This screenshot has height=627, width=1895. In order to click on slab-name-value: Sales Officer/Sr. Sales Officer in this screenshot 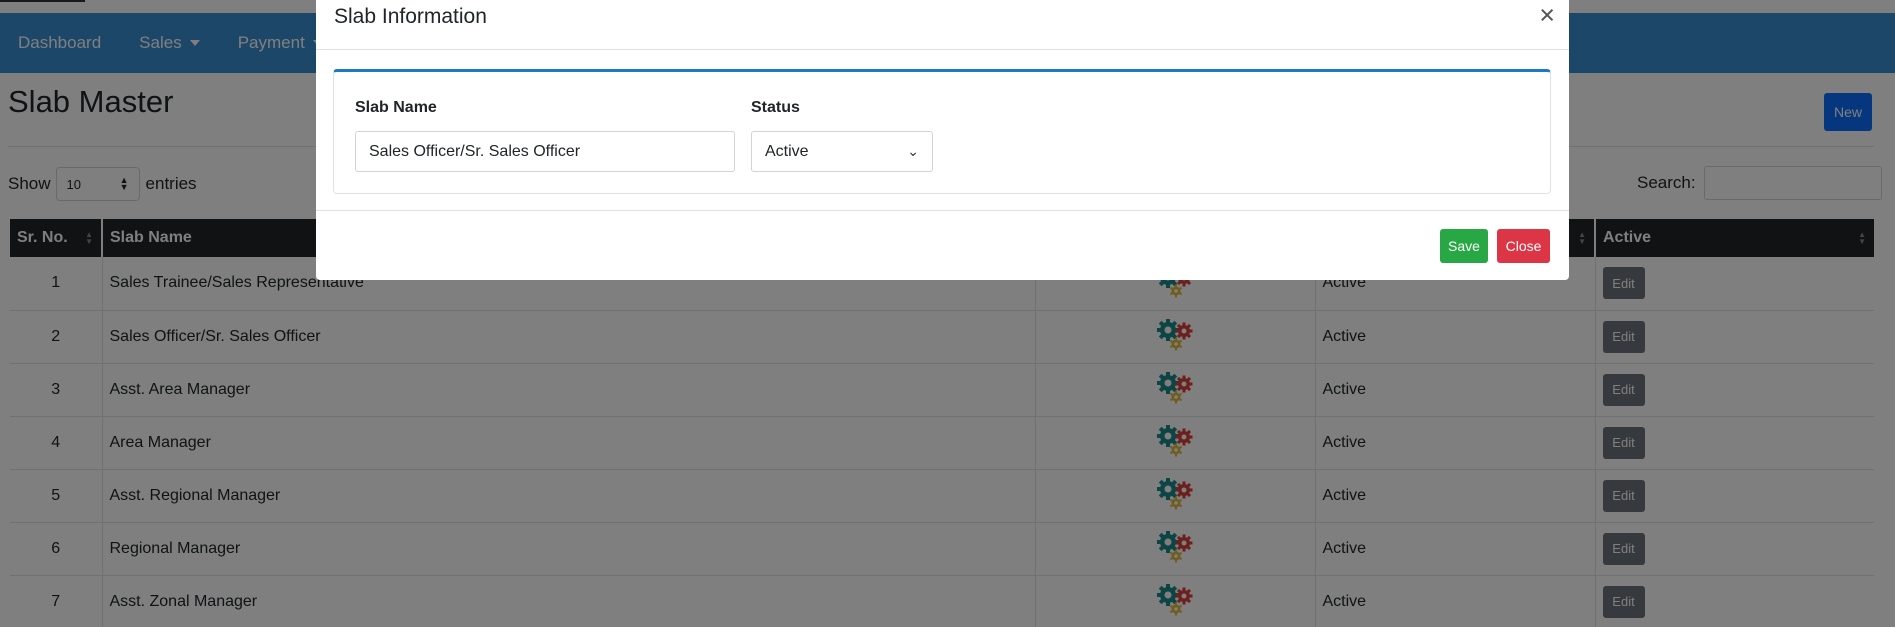, I will do `click(475, 151)`.